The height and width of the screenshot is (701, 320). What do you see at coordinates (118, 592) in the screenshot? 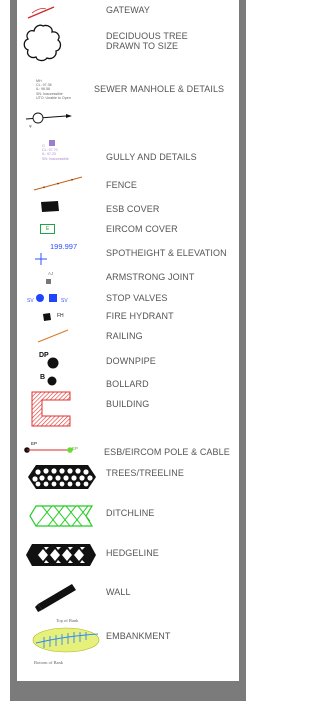
I see `legend-label-wall: WALL` at bounding box center [118, 592].